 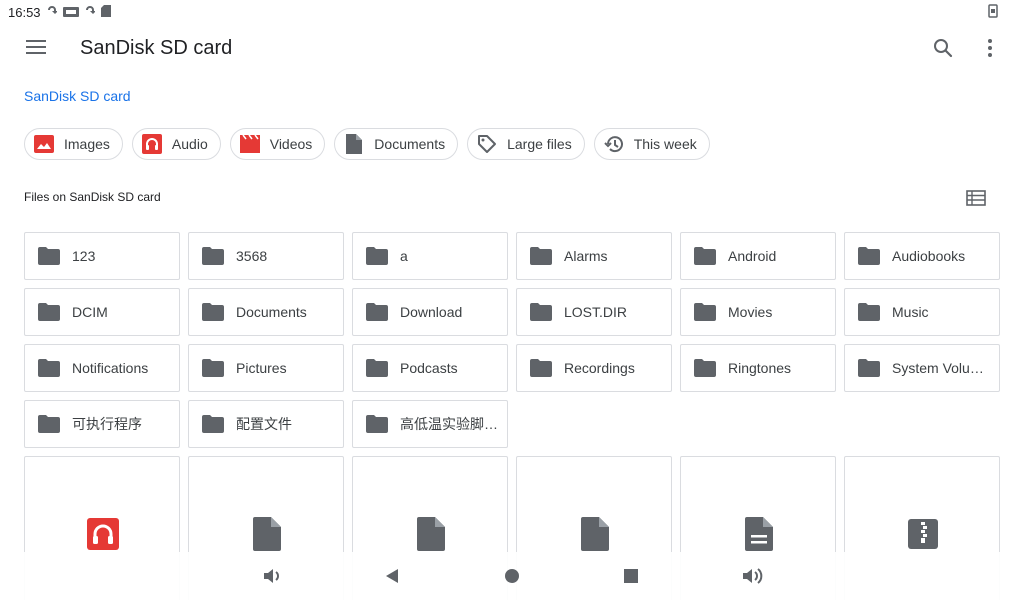 I want to click on folder-name: Pictures, so click(x=261, y=368).